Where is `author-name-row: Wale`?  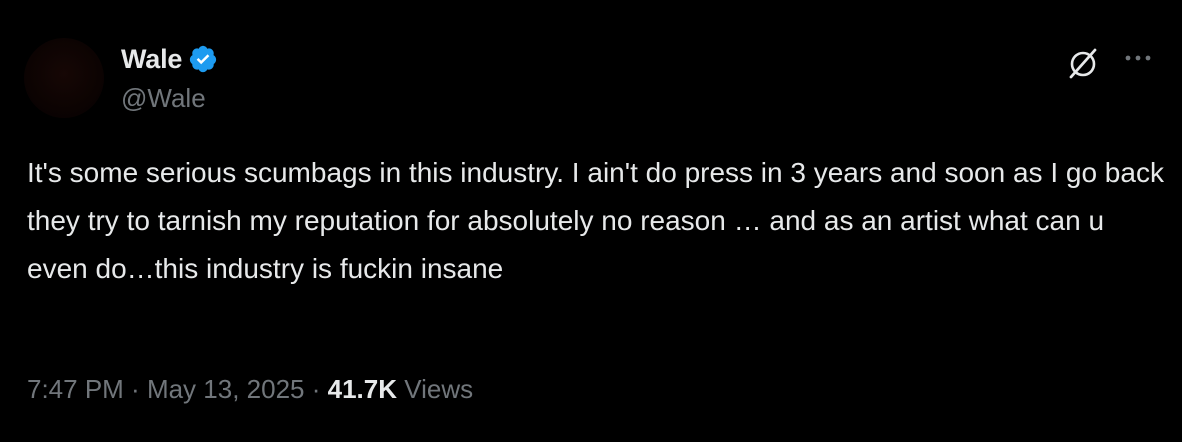
author-name-row: Wale is located at coordinates (169, 59).